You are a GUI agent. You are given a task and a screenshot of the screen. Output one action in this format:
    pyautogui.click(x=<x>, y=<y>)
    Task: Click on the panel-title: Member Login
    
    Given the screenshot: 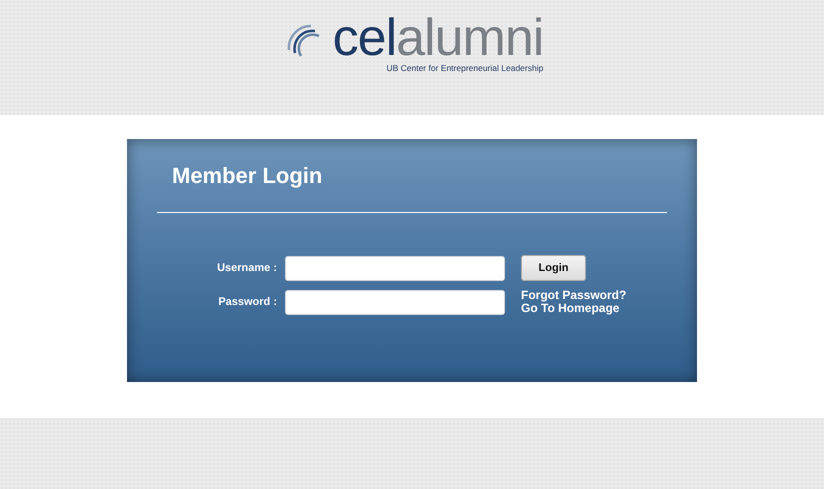 What is the action you would take?
    pyautogui.click(x=247, y=175)
    